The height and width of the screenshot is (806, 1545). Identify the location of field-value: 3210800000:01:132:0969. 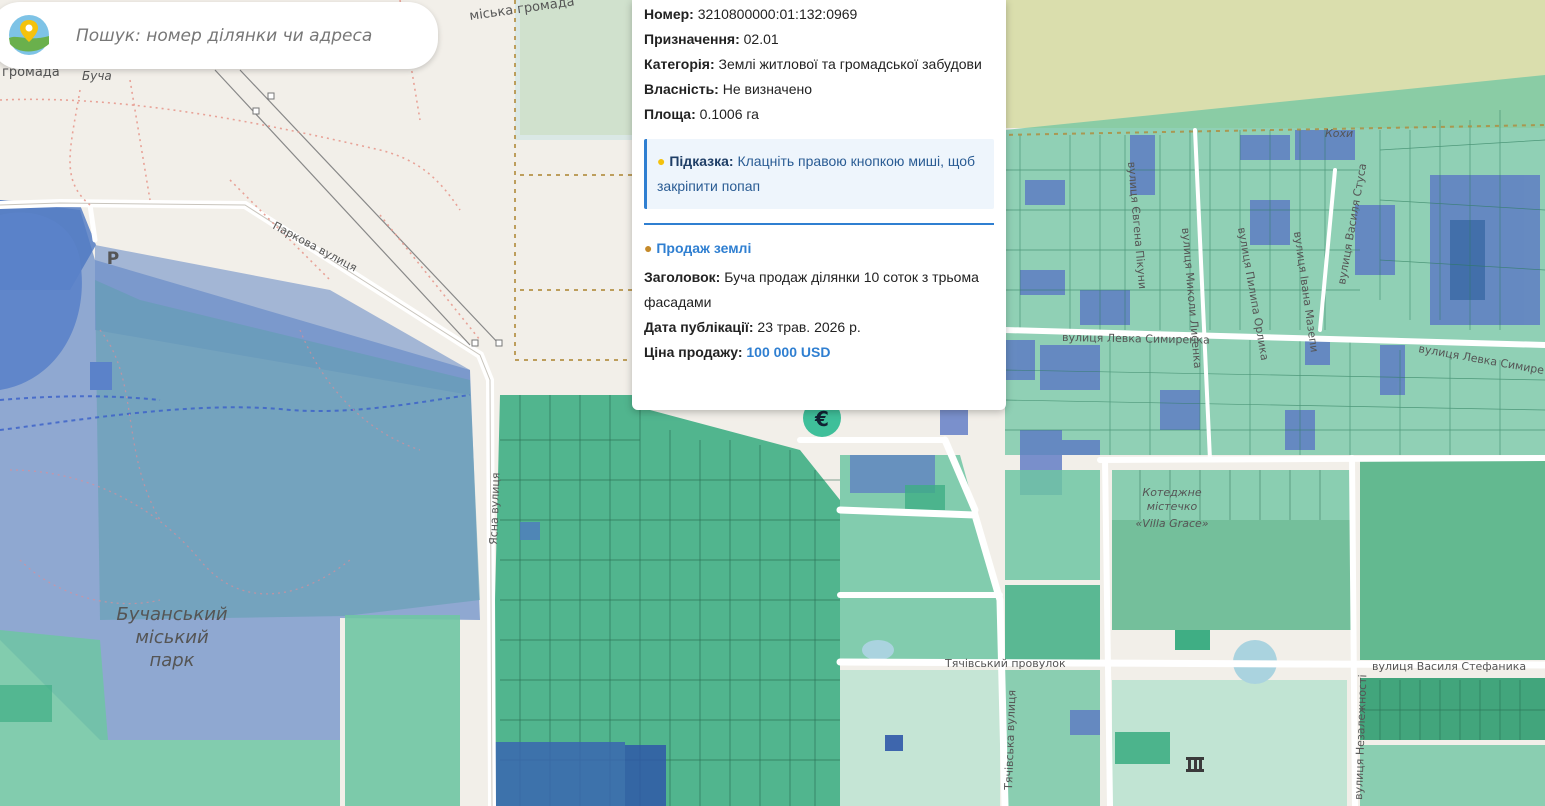
(777, 14).